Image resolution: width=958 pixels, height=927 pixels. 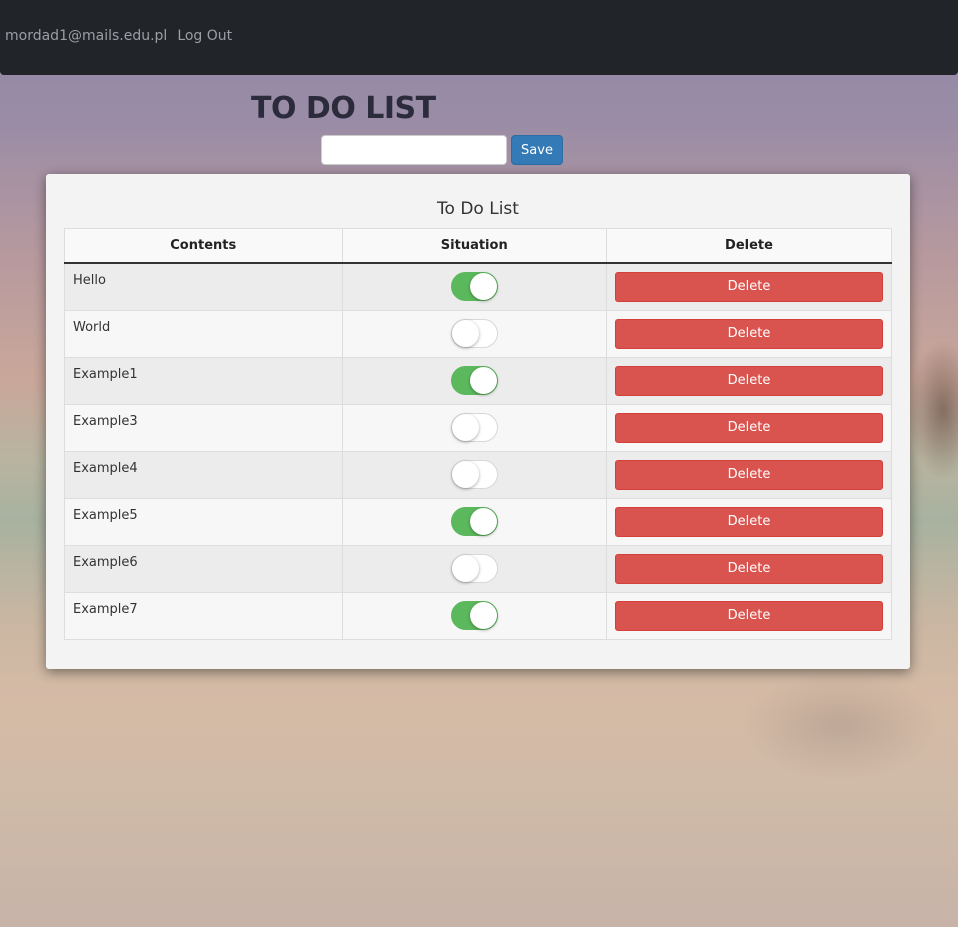 I want to click on background-tree, so click(x=933, y=410).